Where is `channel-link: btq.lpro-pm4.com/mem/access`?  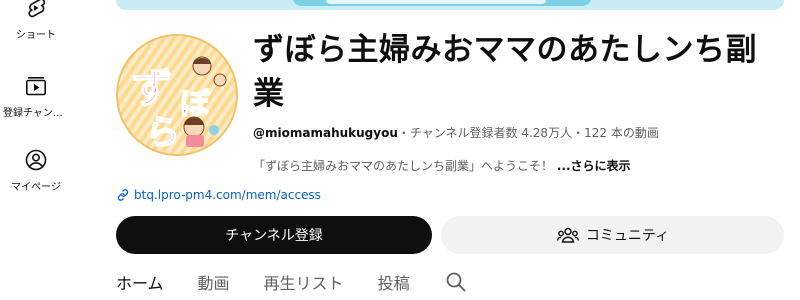
channel-link: btq.lpro-pm4.com/mem/access is located at coordinates (218, 195).